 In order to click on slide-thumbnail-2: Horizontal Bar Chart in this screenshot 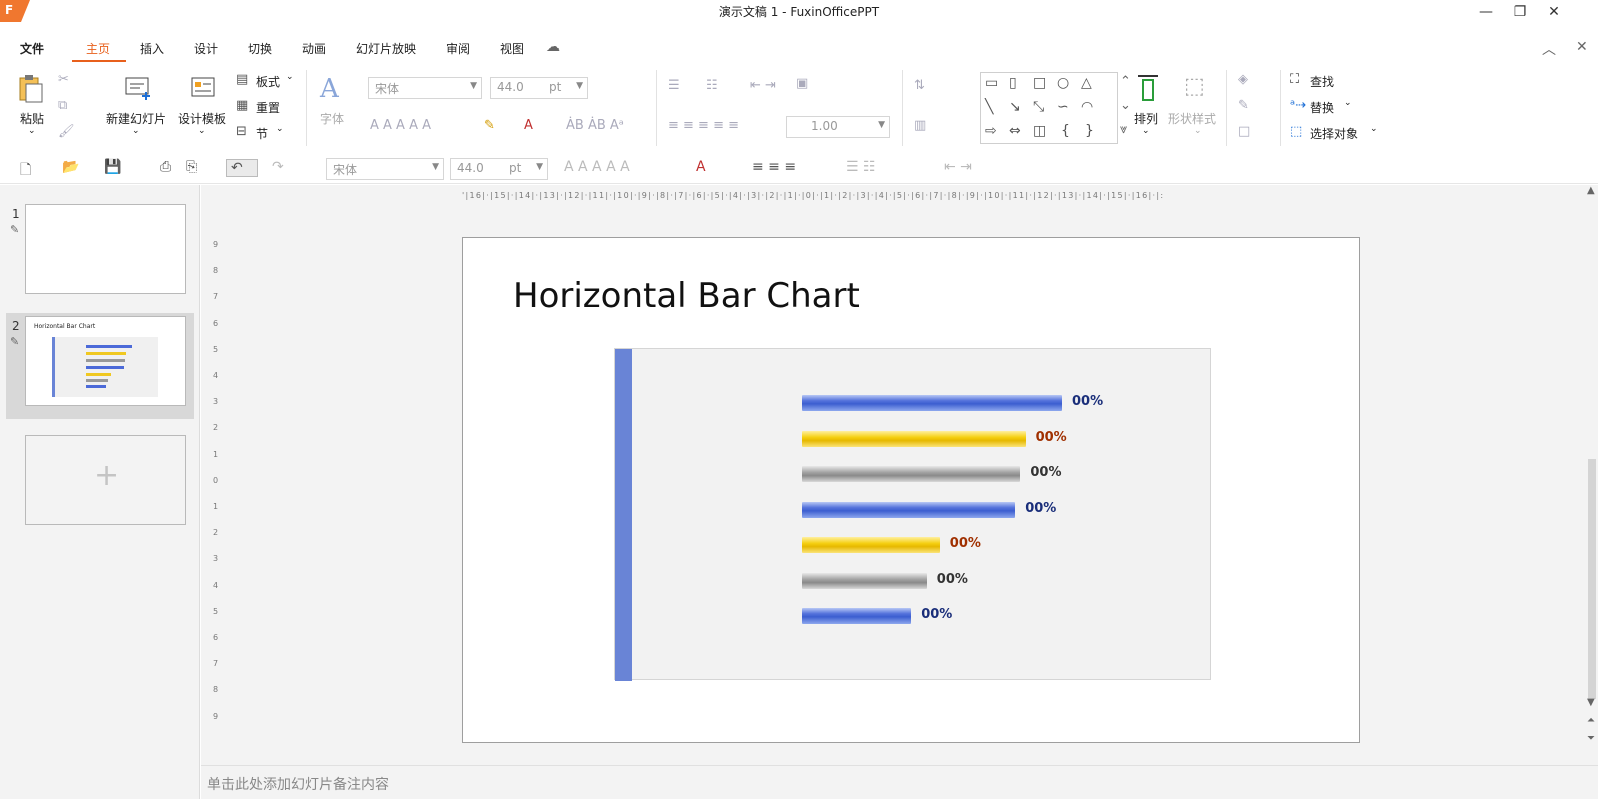, I will do `click(105, 361)`.